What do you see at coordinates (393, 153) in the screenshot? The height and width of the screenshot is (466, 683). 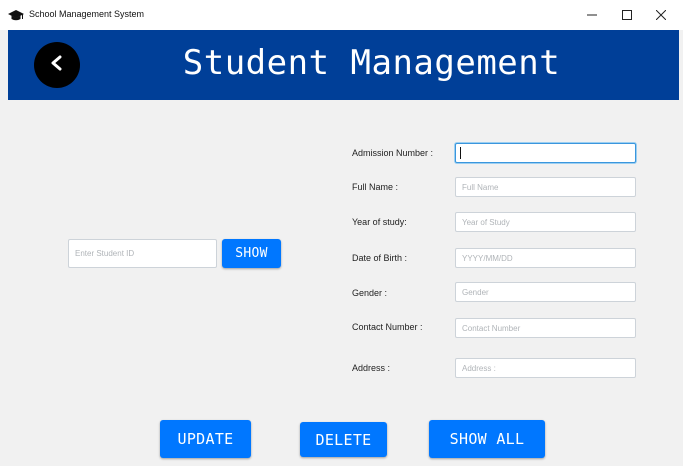 I see `admission-number-label: Admission Number :` at bounding box center [393, 153].